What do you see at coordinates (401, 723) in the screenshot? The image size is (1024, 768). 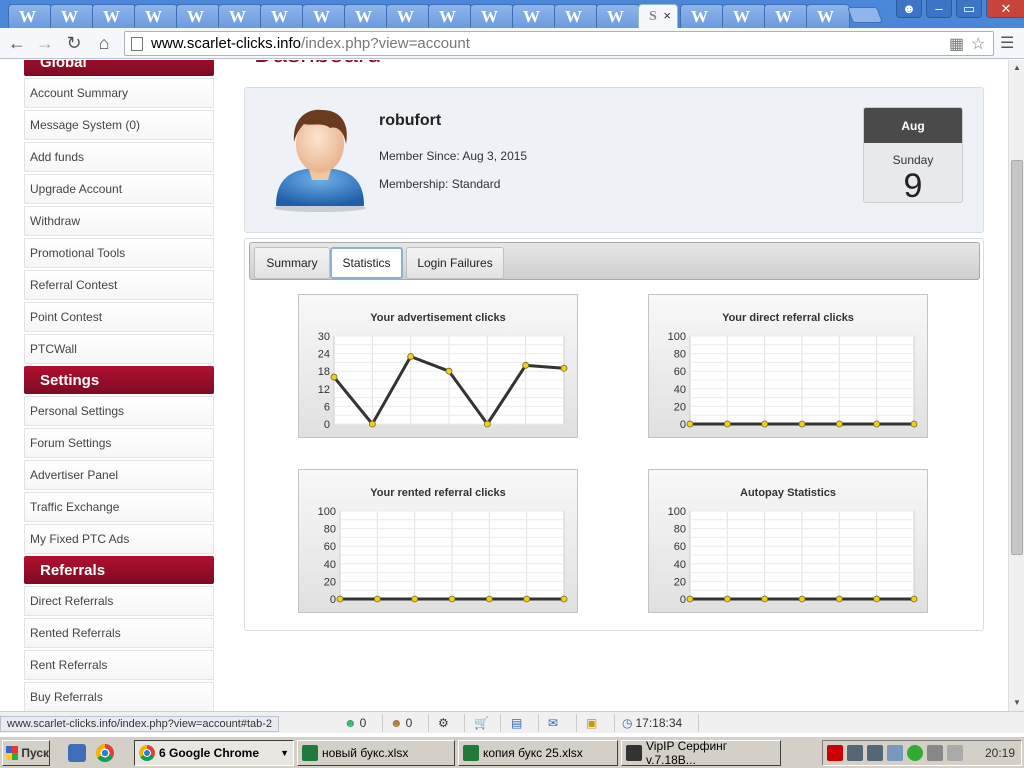 I see `rented-counter: ☻ 0` at bounding box center [401, 723].